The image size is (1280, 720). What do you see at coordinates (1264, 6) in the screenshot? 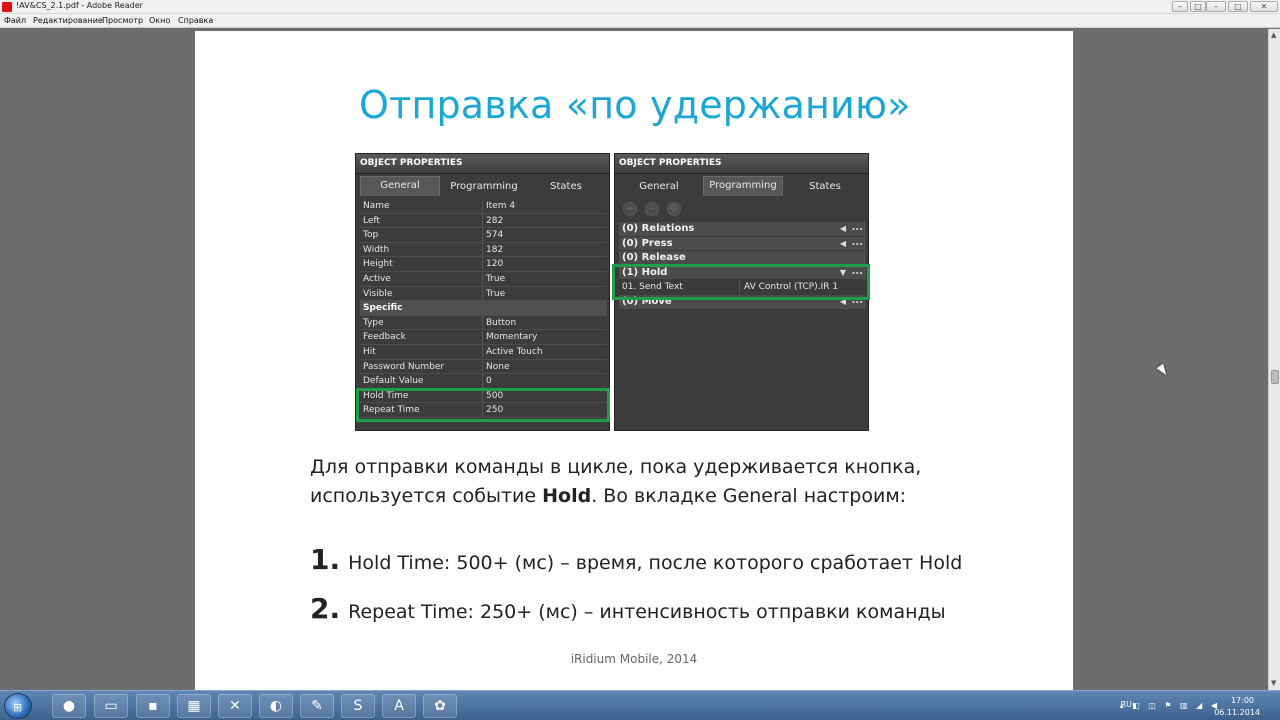
I see `close-button: ✕` at bounding box center [1264, 6].